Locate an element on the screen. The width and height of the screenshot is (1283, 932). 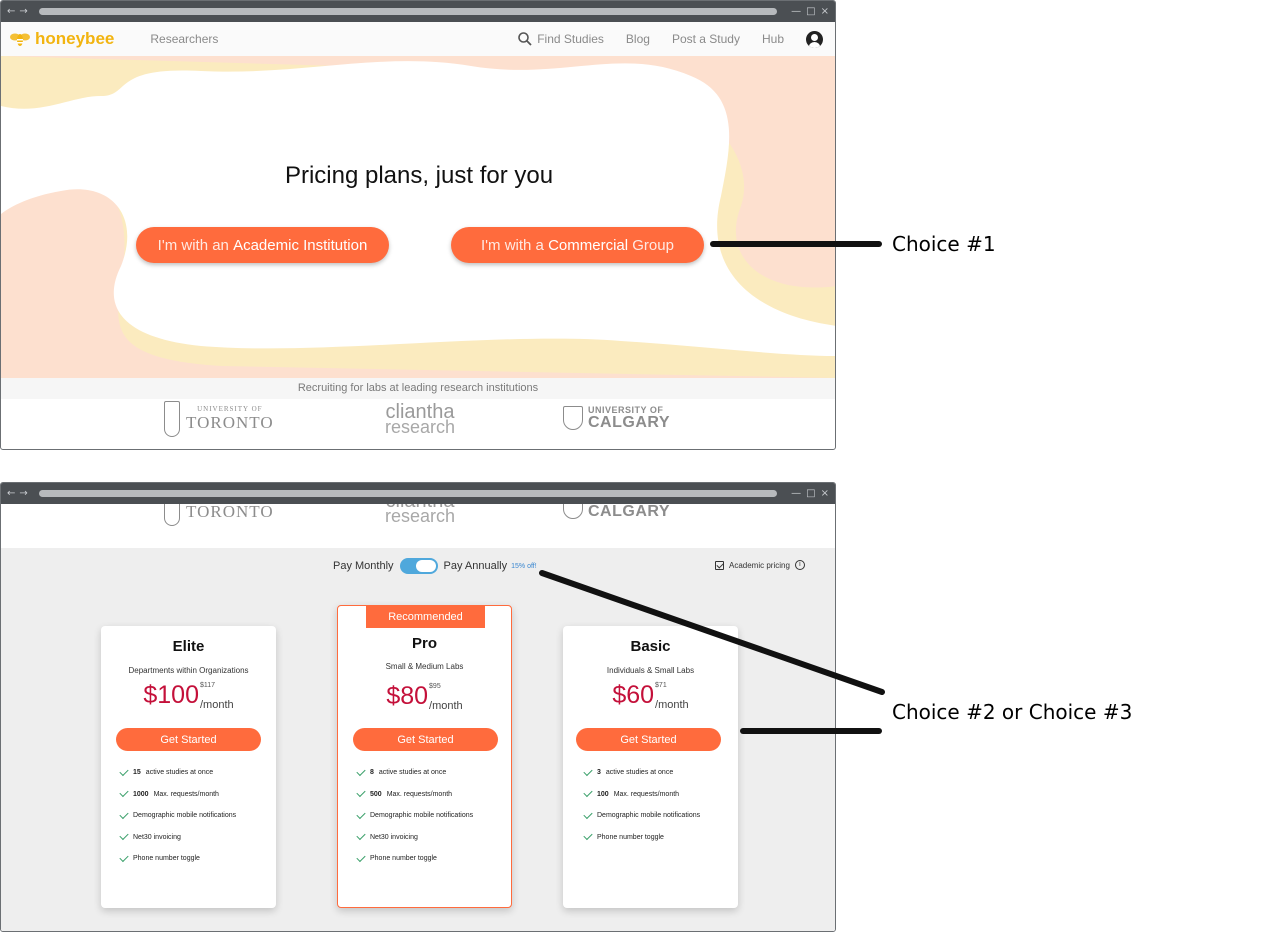
nav-find-studies: Find Studies is located at coordinates (561, 39).